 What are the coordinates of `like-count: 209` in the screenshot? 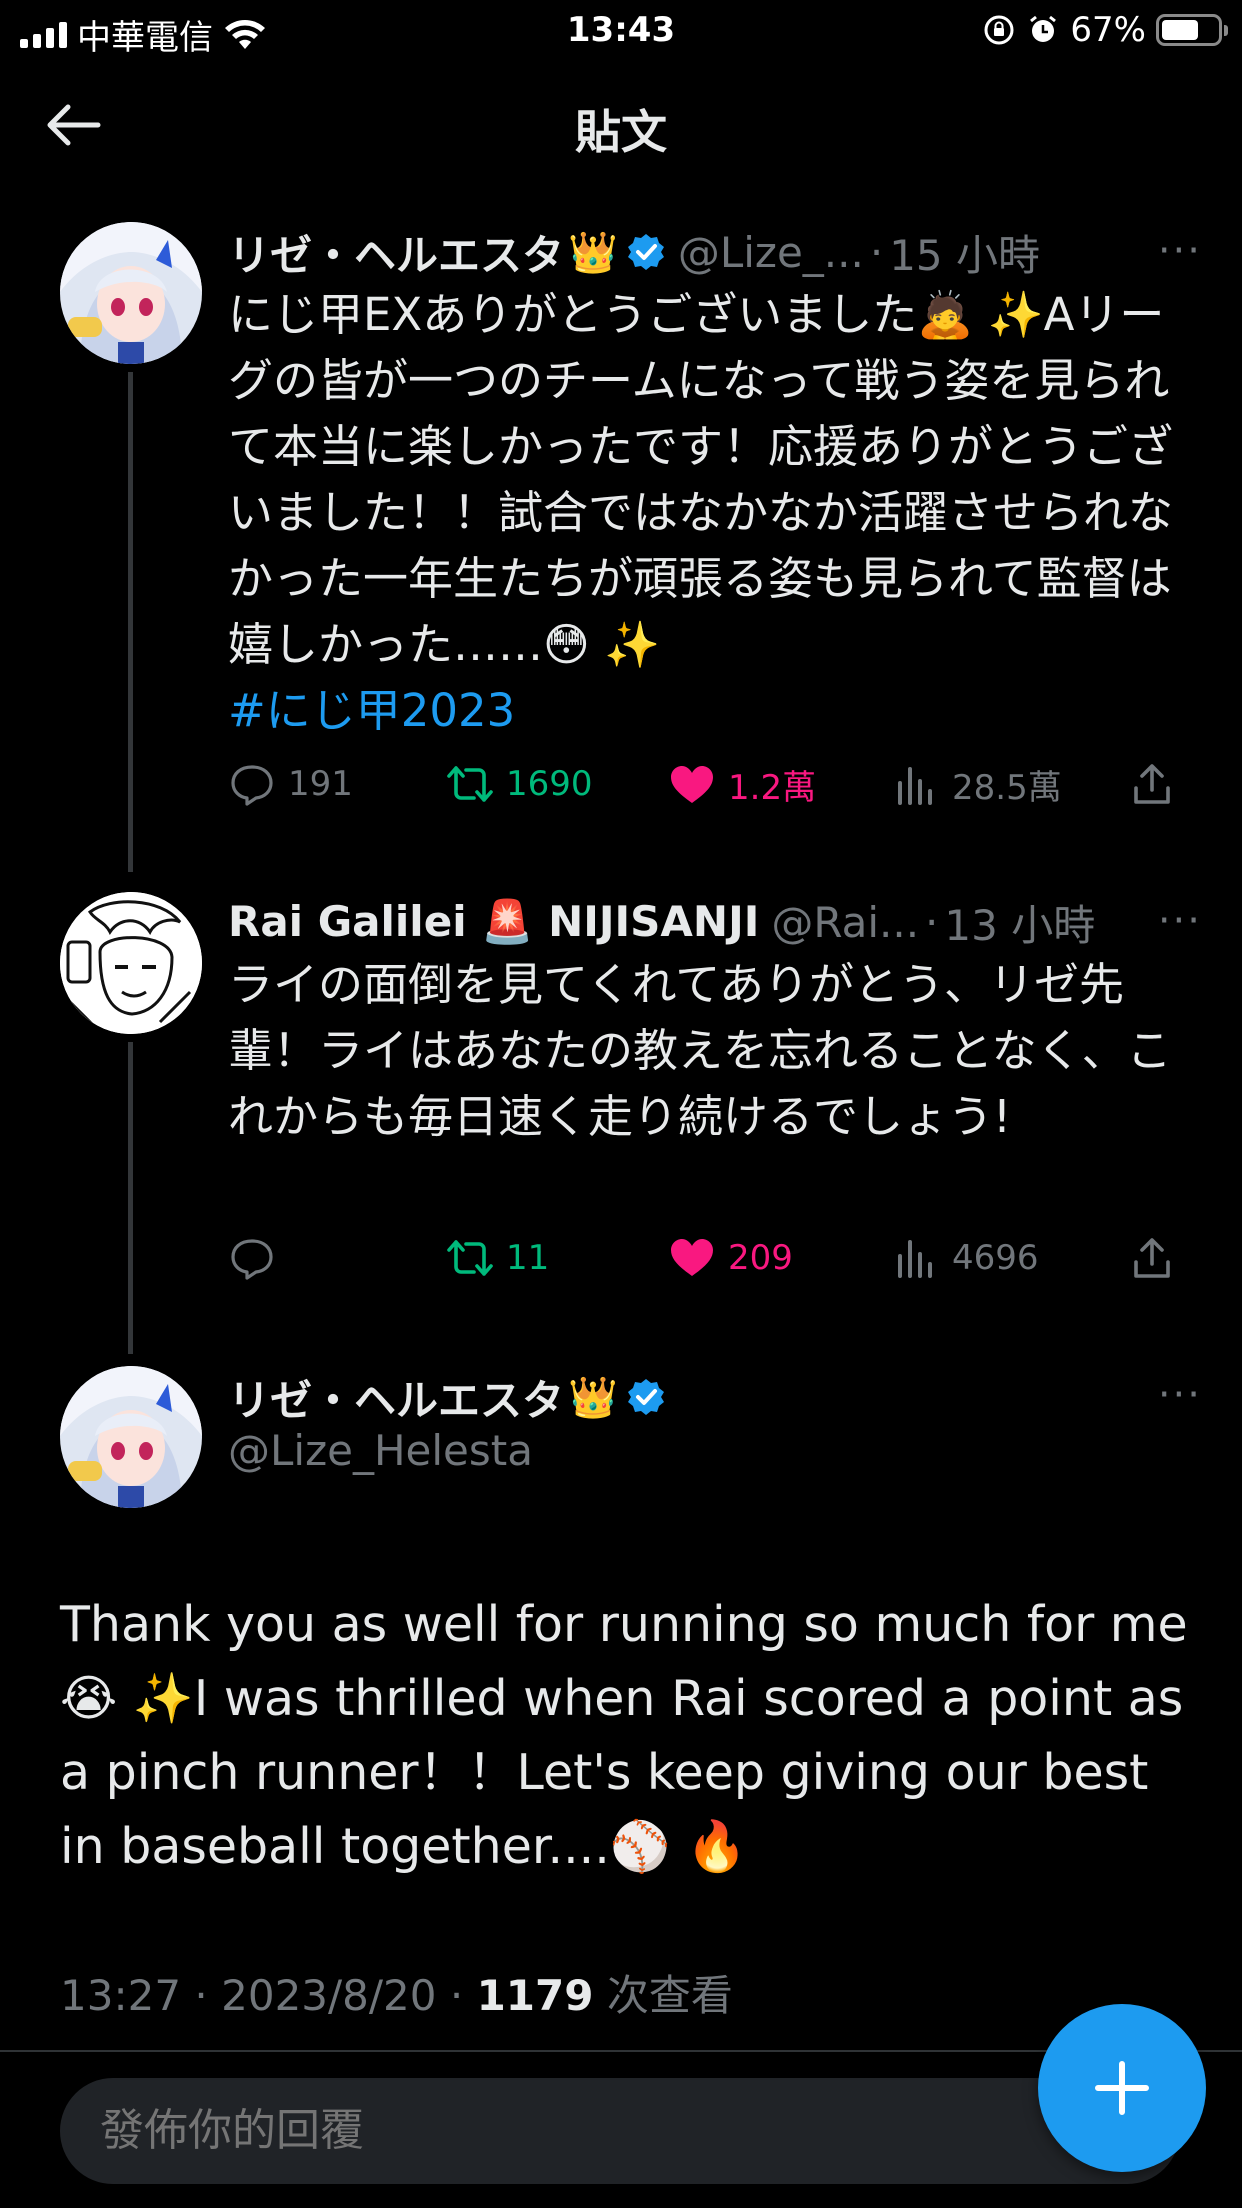 It's located at (760, 1258).